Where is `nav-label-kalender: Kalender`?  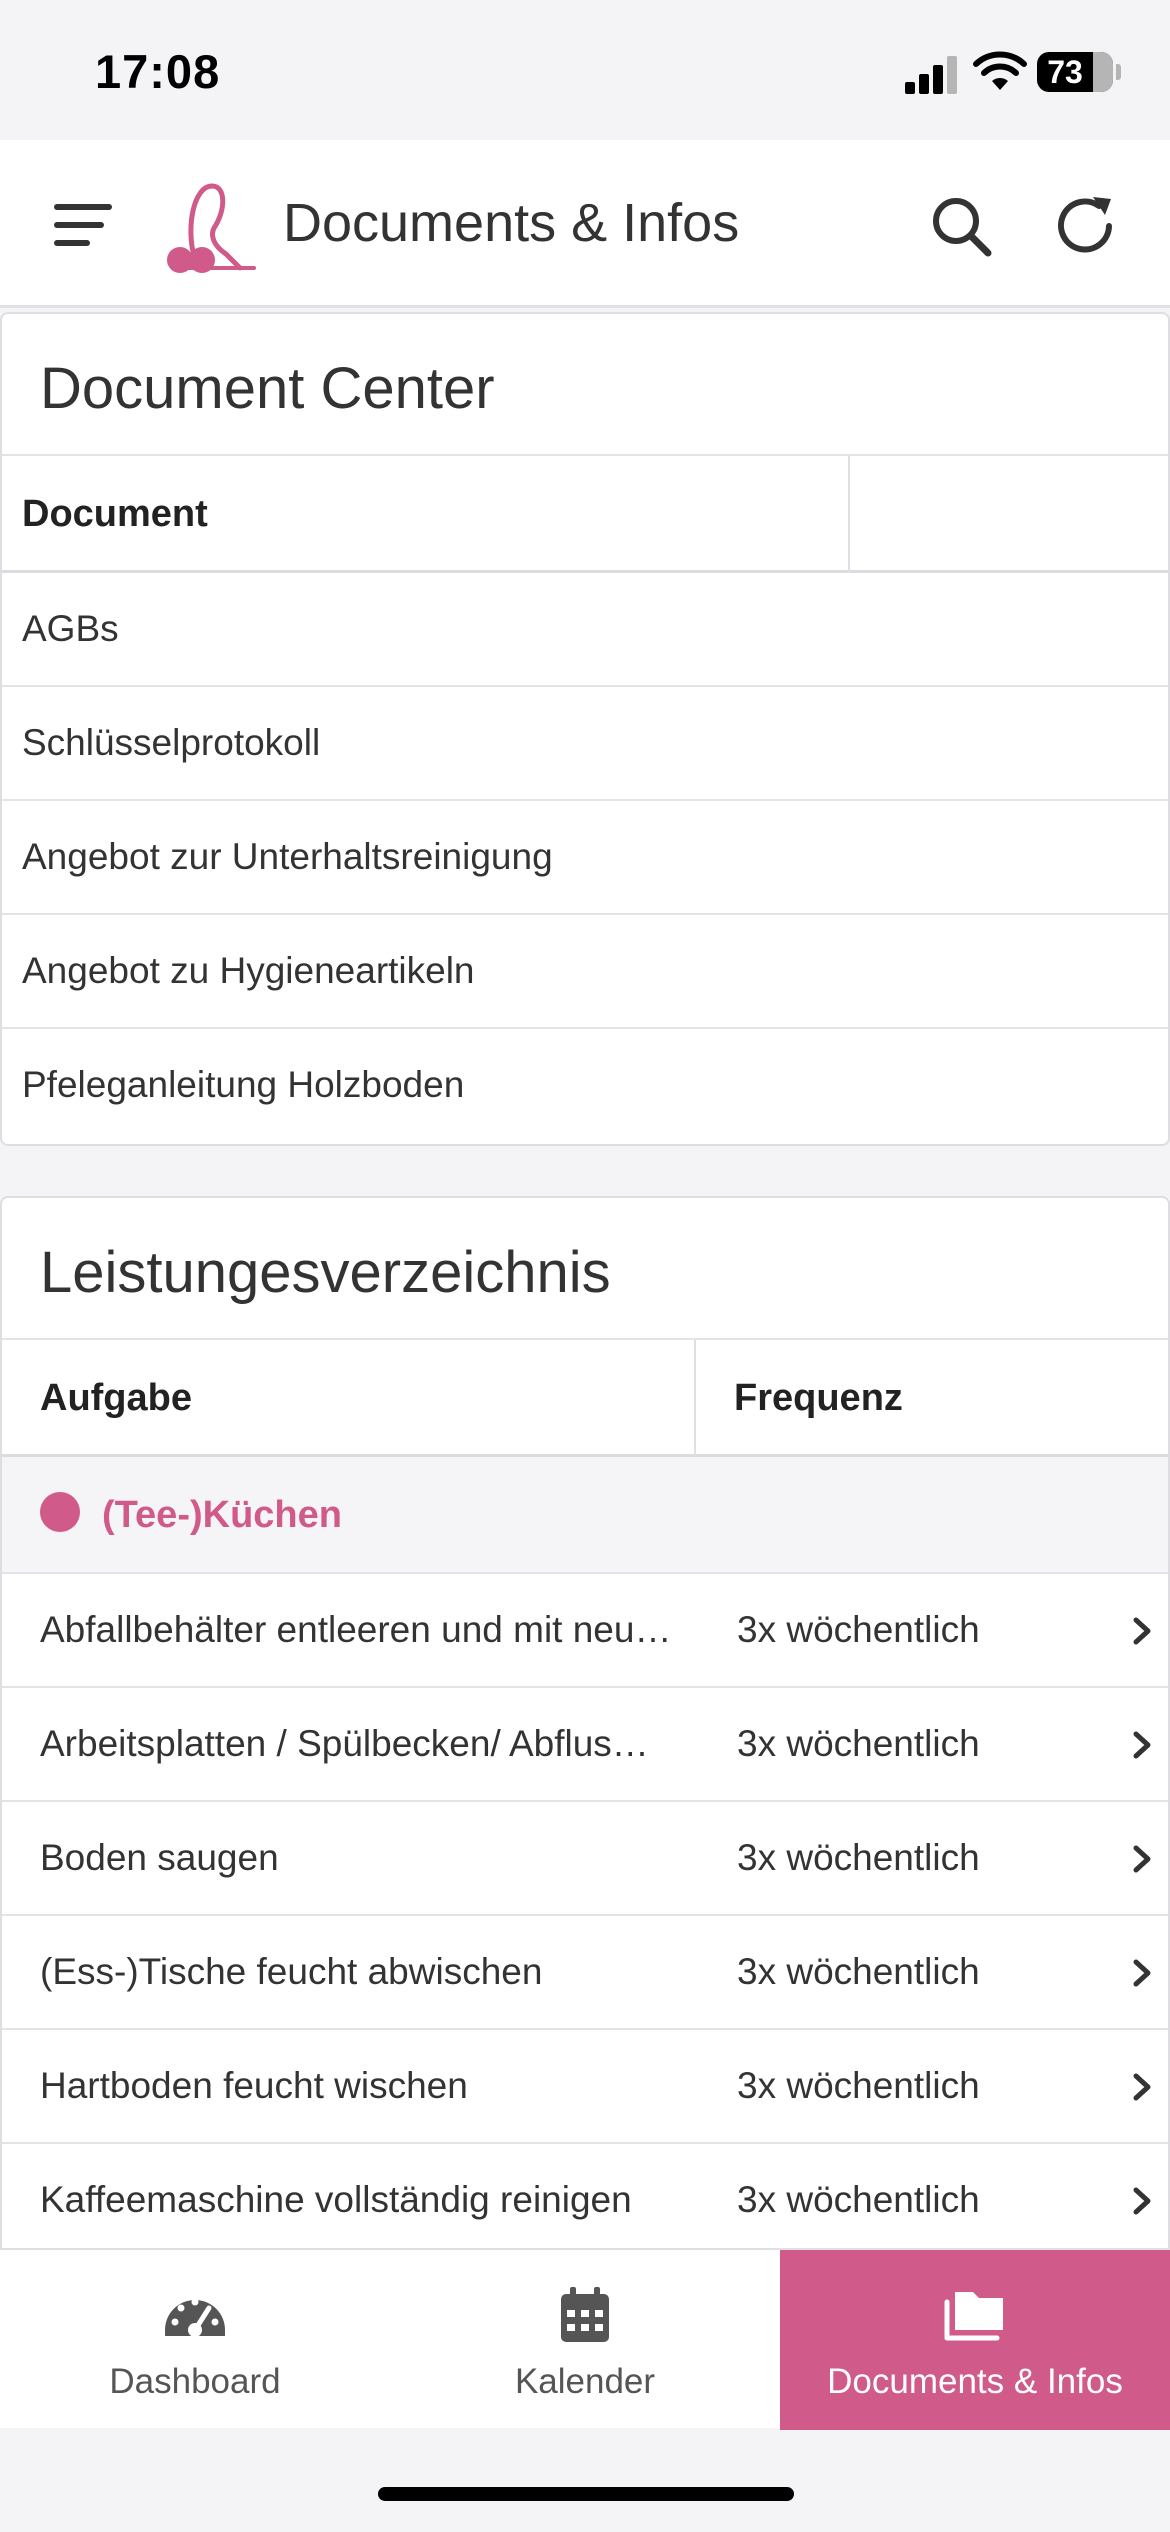
nav-label-kalender: Kalender is located at coordinates (585, 2381).